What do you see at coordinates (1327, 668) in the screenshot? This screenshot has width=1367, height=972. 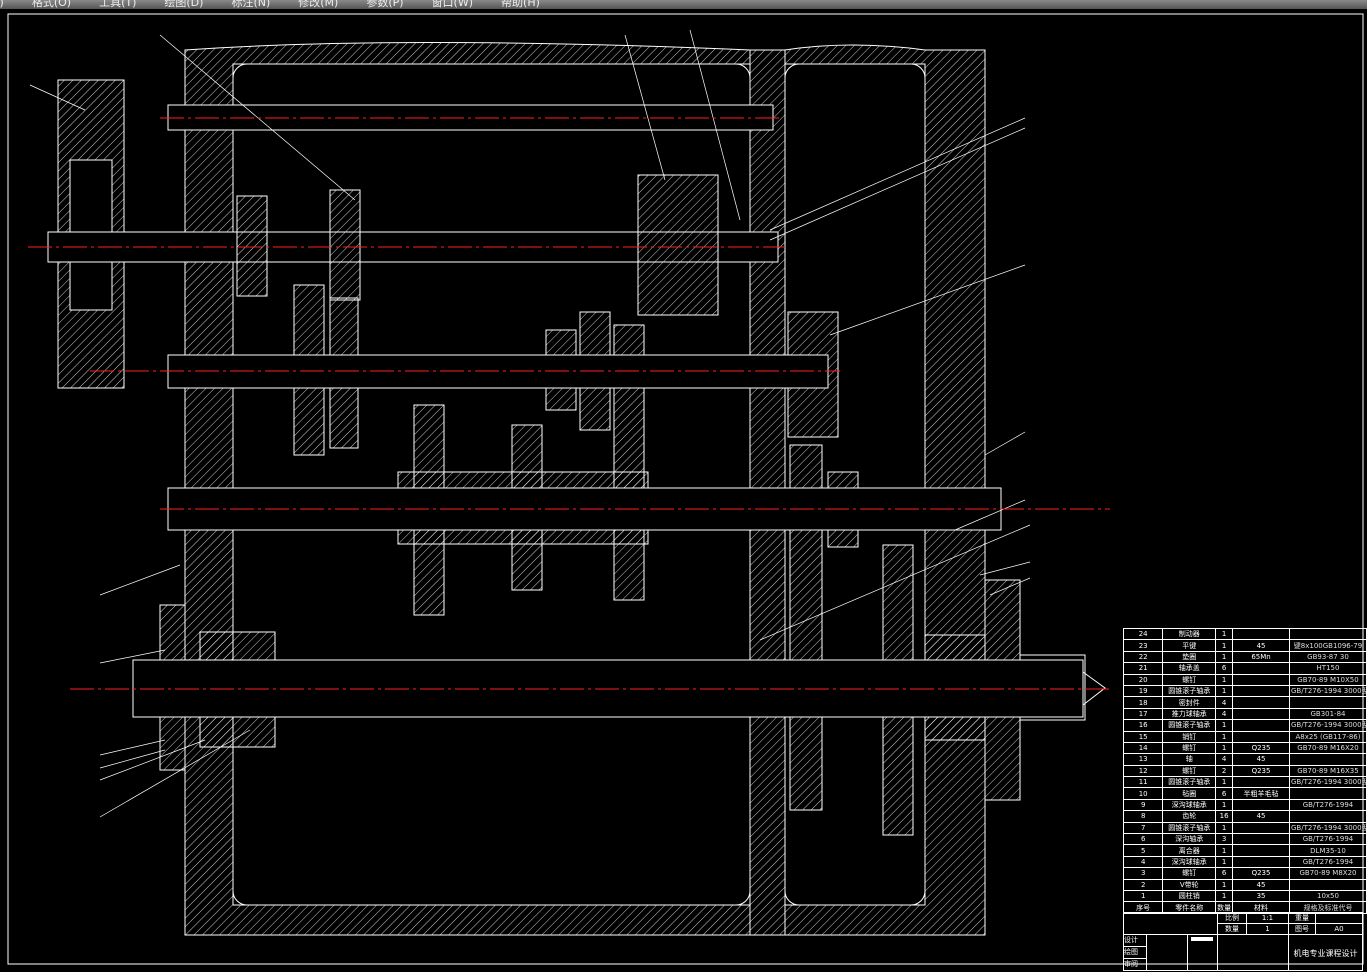 I see `cell-spec: HT150` at bounding box center [1327, 668].